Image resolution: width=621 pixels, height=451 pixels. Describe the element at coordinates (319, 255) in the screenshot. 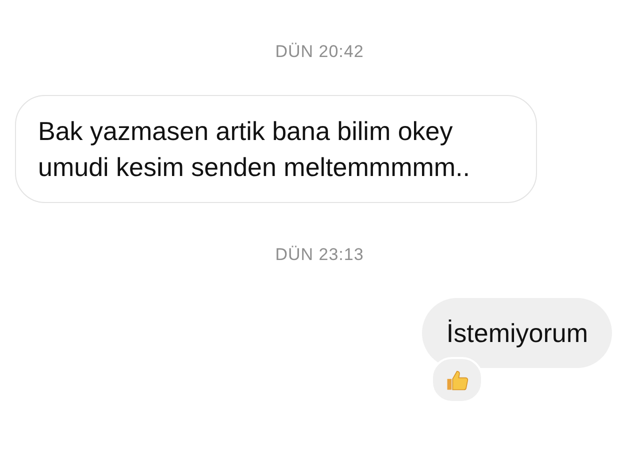

I see `timestamp: DÜN 23:13` at that location.